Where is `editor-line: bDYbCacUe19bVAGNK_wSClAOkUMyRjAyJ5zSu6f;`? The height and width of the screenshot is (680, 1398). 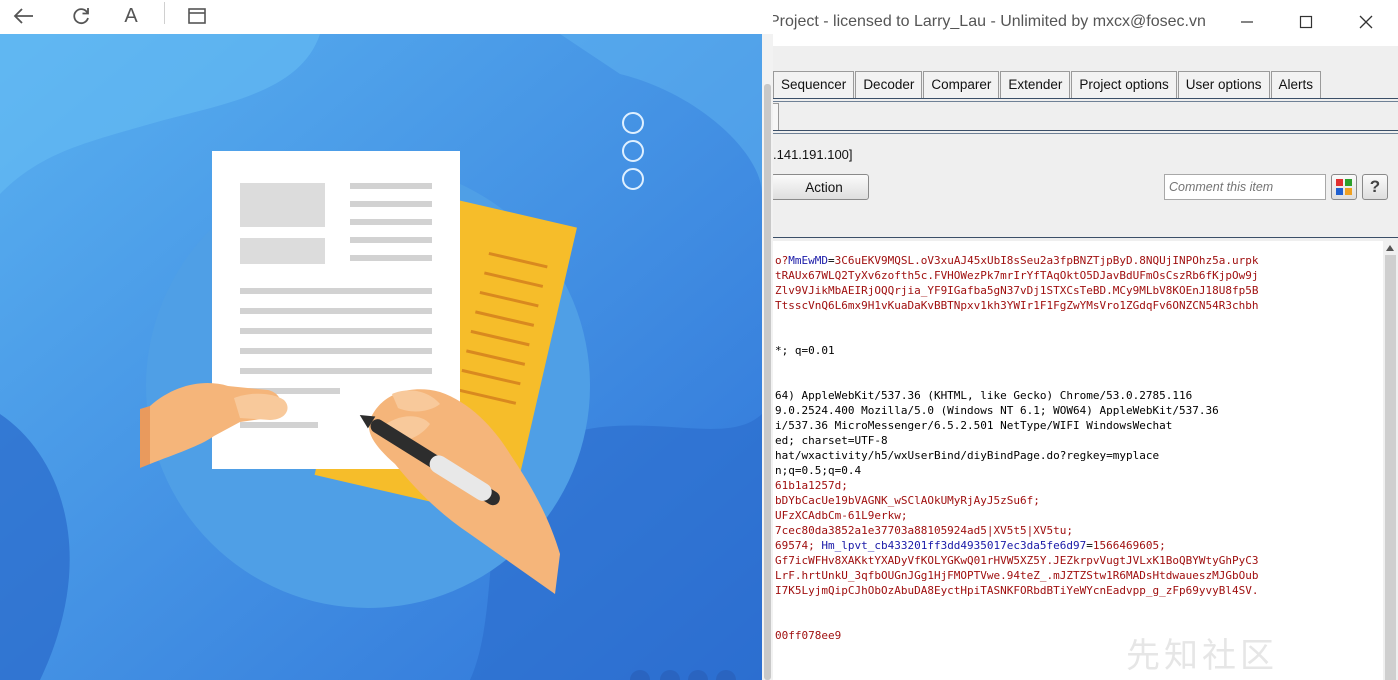 editor-line: bDYbCacUe19bVAGNK_wSClAOkUMyRjAyJ5zSu6f; is located at coordinates (907, 500).